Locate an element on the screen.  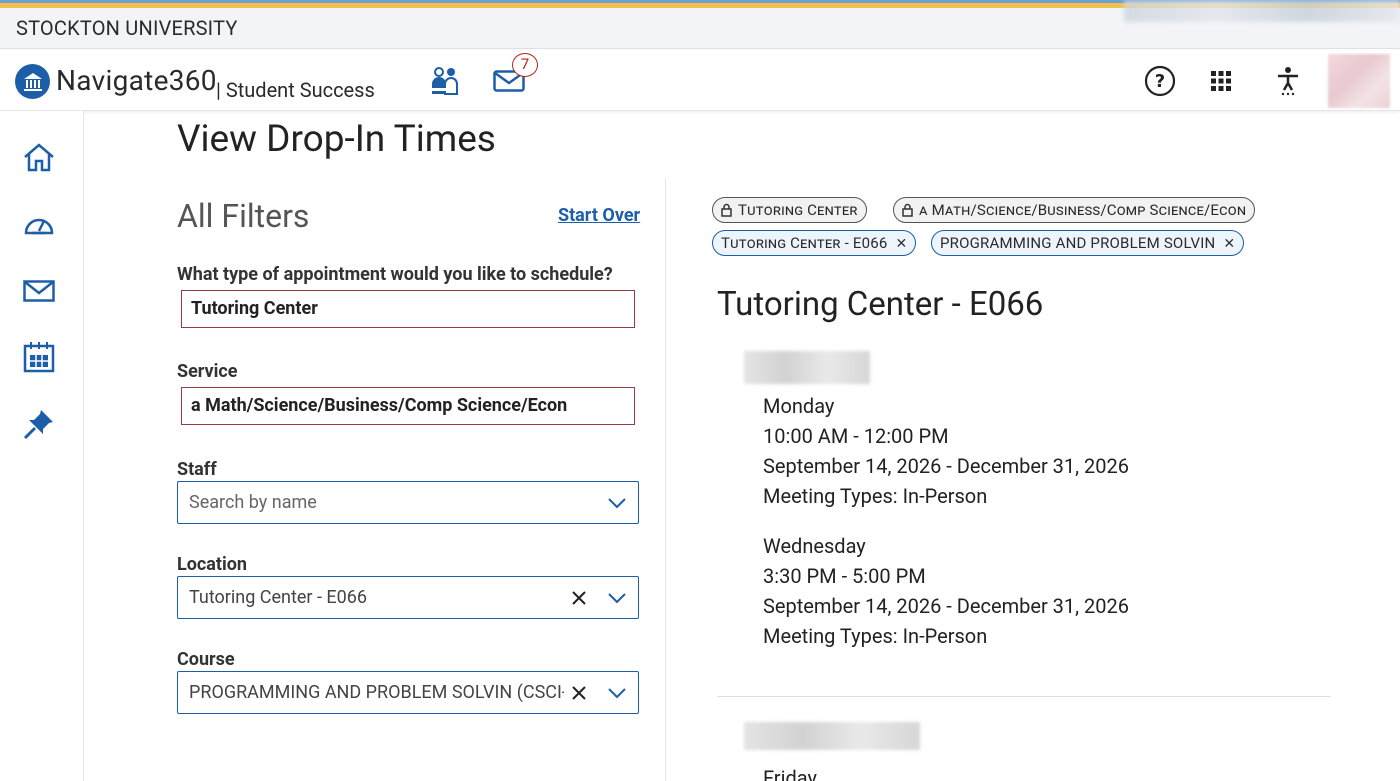
slot-day: Friday is located at coordinates (790, 773).